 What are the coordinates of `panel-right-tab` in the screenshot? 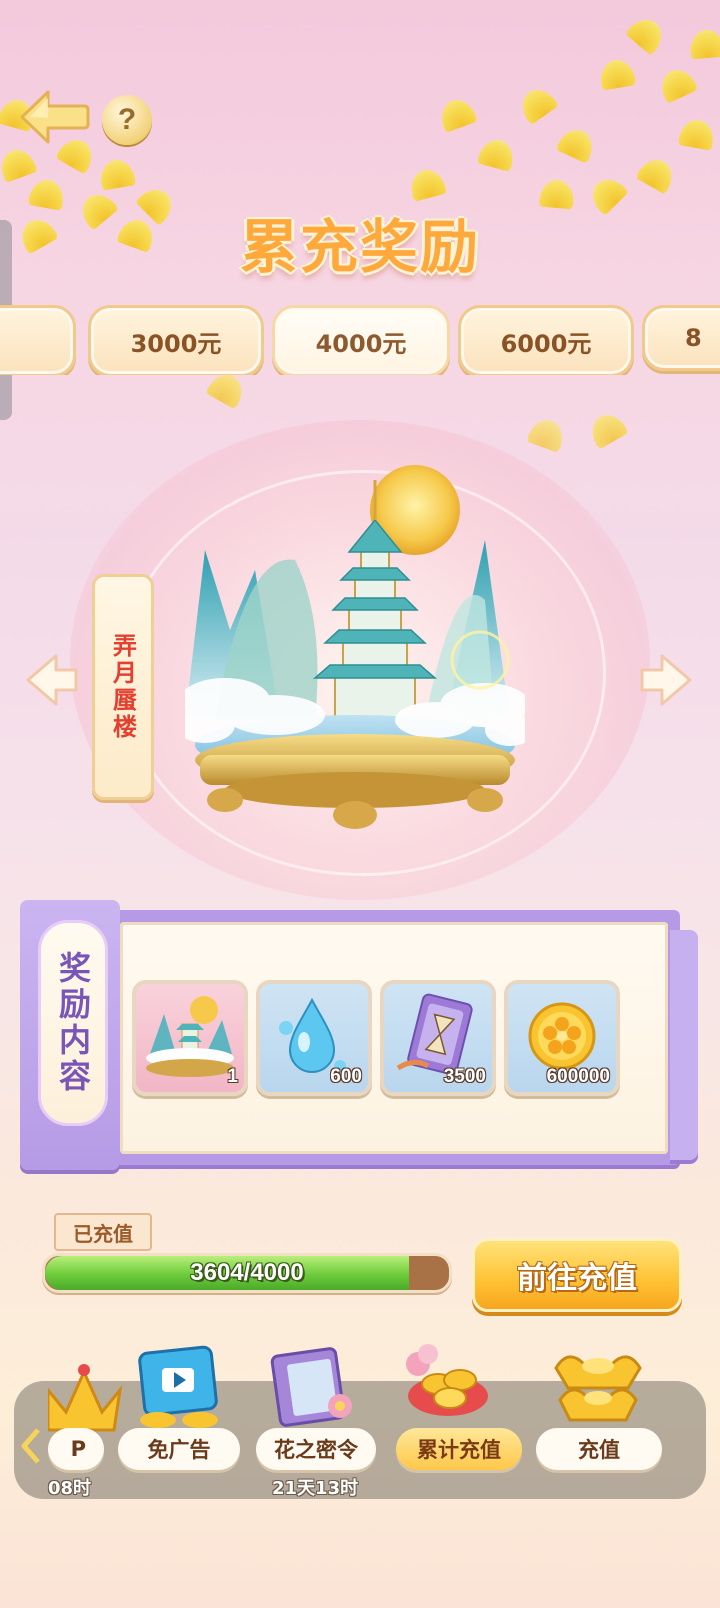 It's located at (684, 1045).